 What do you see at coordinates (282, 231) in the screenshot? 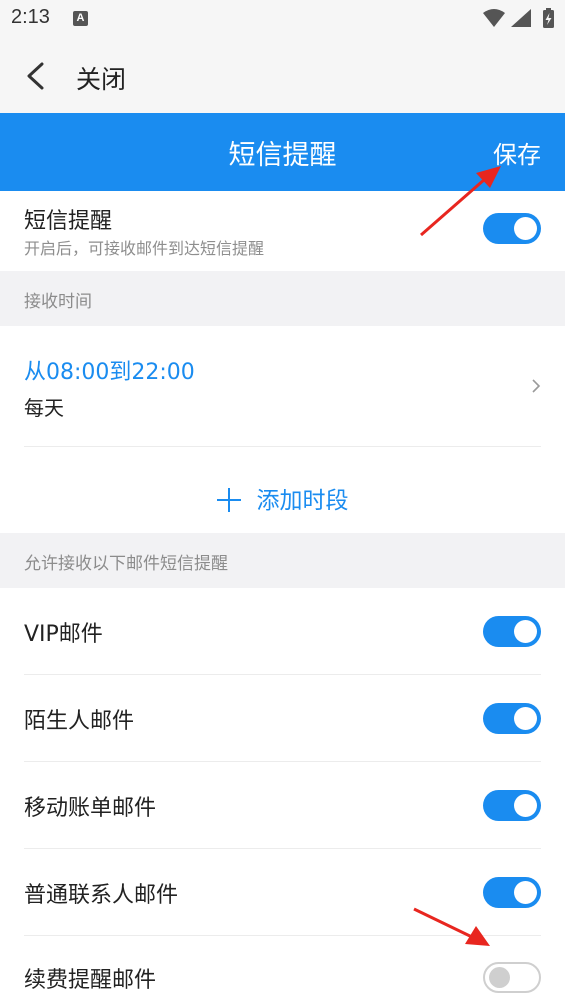
I see `sms-reminder-row: 短信提醒 开启后，可接收邮件到达短信提醒` at bounding box center [282, 231].